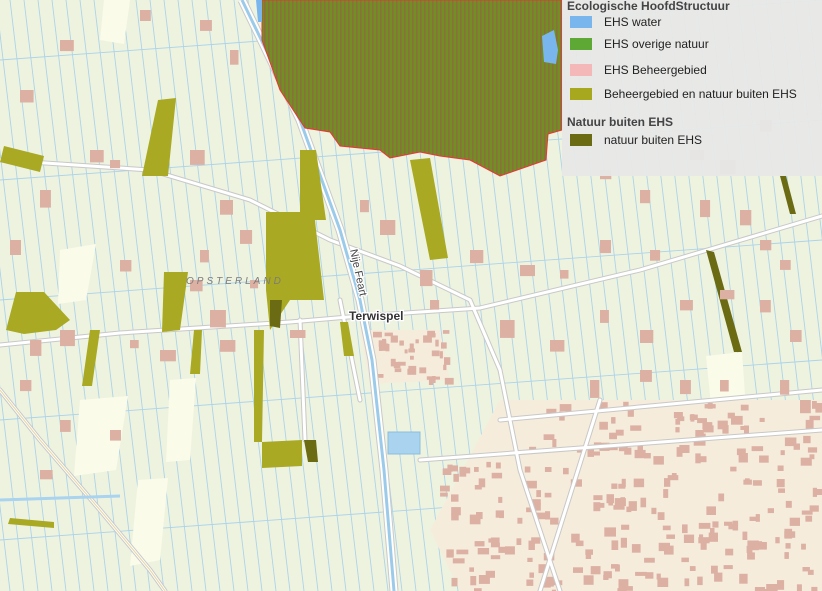  What do you see at coordinates (683, 94) in the screenshot?
I see `legend-item-beheergebied: Beheergebied en natuur buiten EHS` at bounding box center [683, 94].